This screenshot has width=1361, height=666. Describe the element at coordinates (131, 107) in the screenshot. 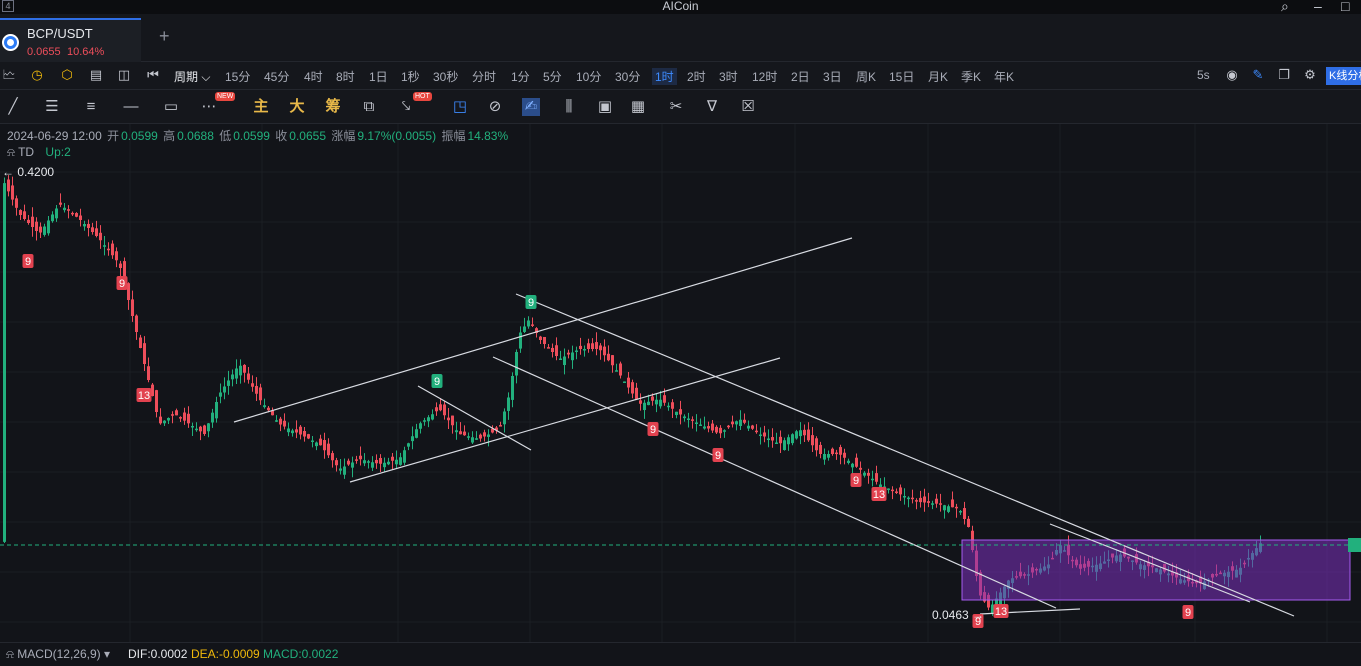

I see `horizontal-ray-icon: —` at that location.